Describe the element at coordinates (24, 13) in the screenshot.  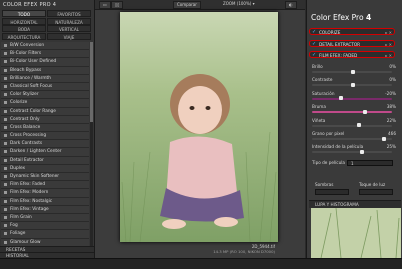
I see `category-tab: TODO` at that location.